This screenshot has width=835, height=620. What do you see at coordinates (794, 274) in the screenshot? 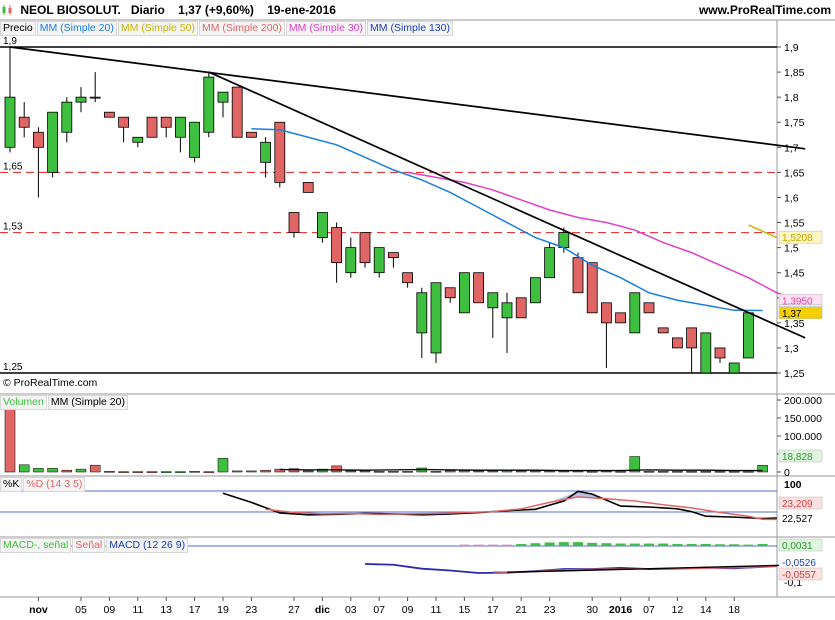
I see `price-tick-label: 1,45` at bounding box center [794, 274].